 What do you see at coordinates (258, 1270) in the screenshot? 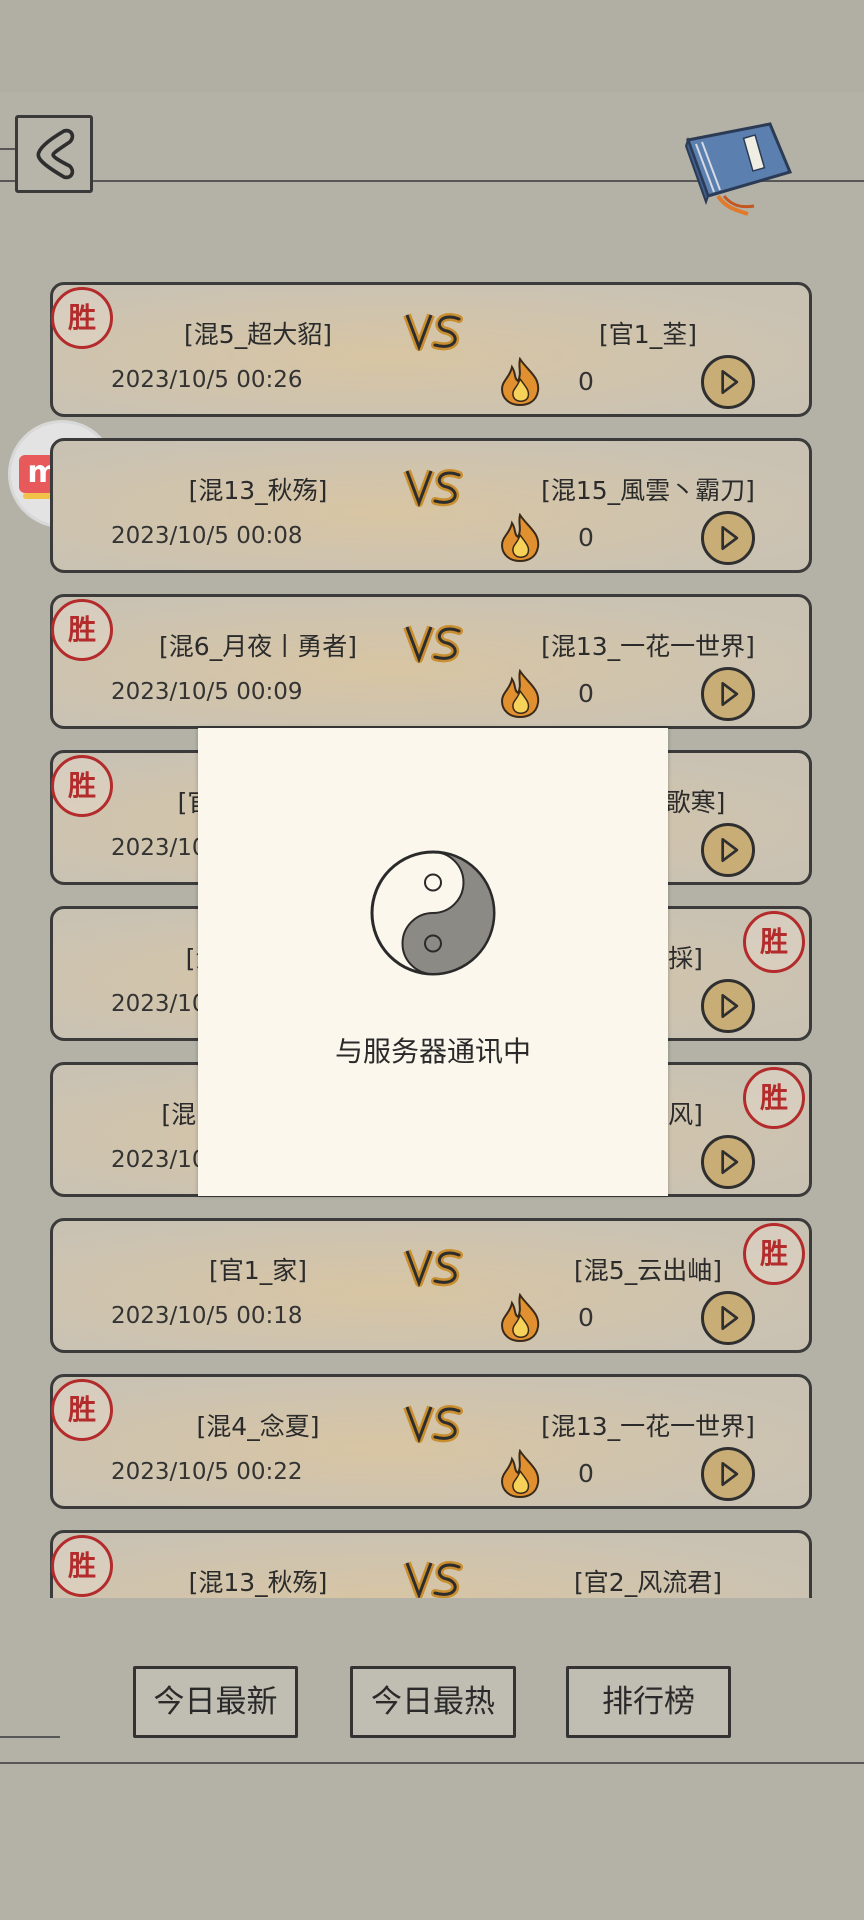
I see `left-player-name: [官1_家]` at bounding box center [258, 1270].